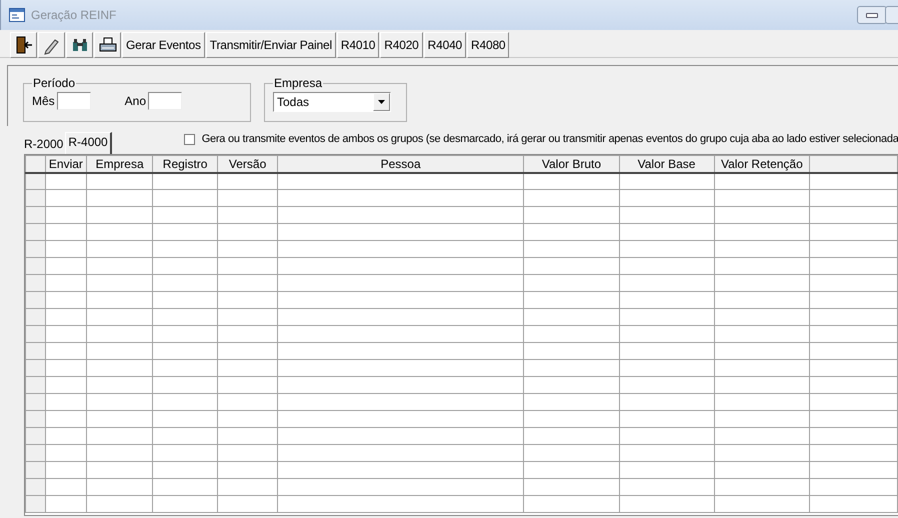 The width and height of the screenshot is (898, 518). I want to click on caret-icon, so click(381, 102).